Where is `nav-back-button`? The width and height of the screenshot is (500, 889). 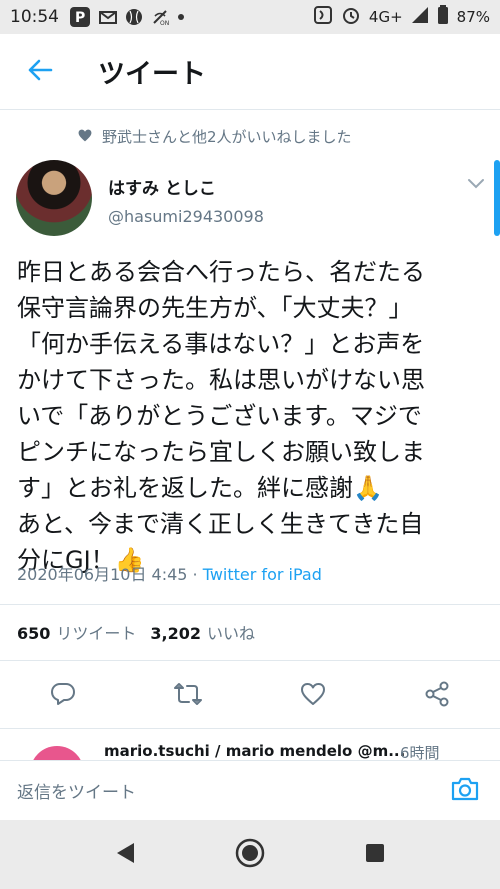 nav-back-button is located at coordinates (125, 855).